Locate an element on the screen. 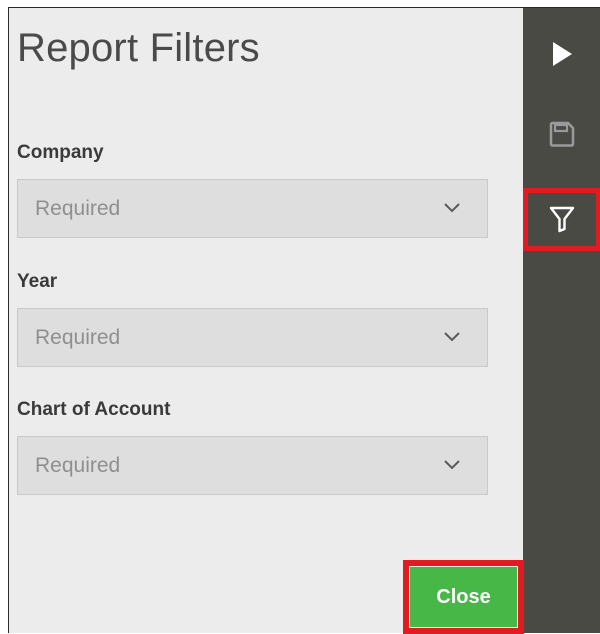  save-report-button is located at coordinates (561, 134).